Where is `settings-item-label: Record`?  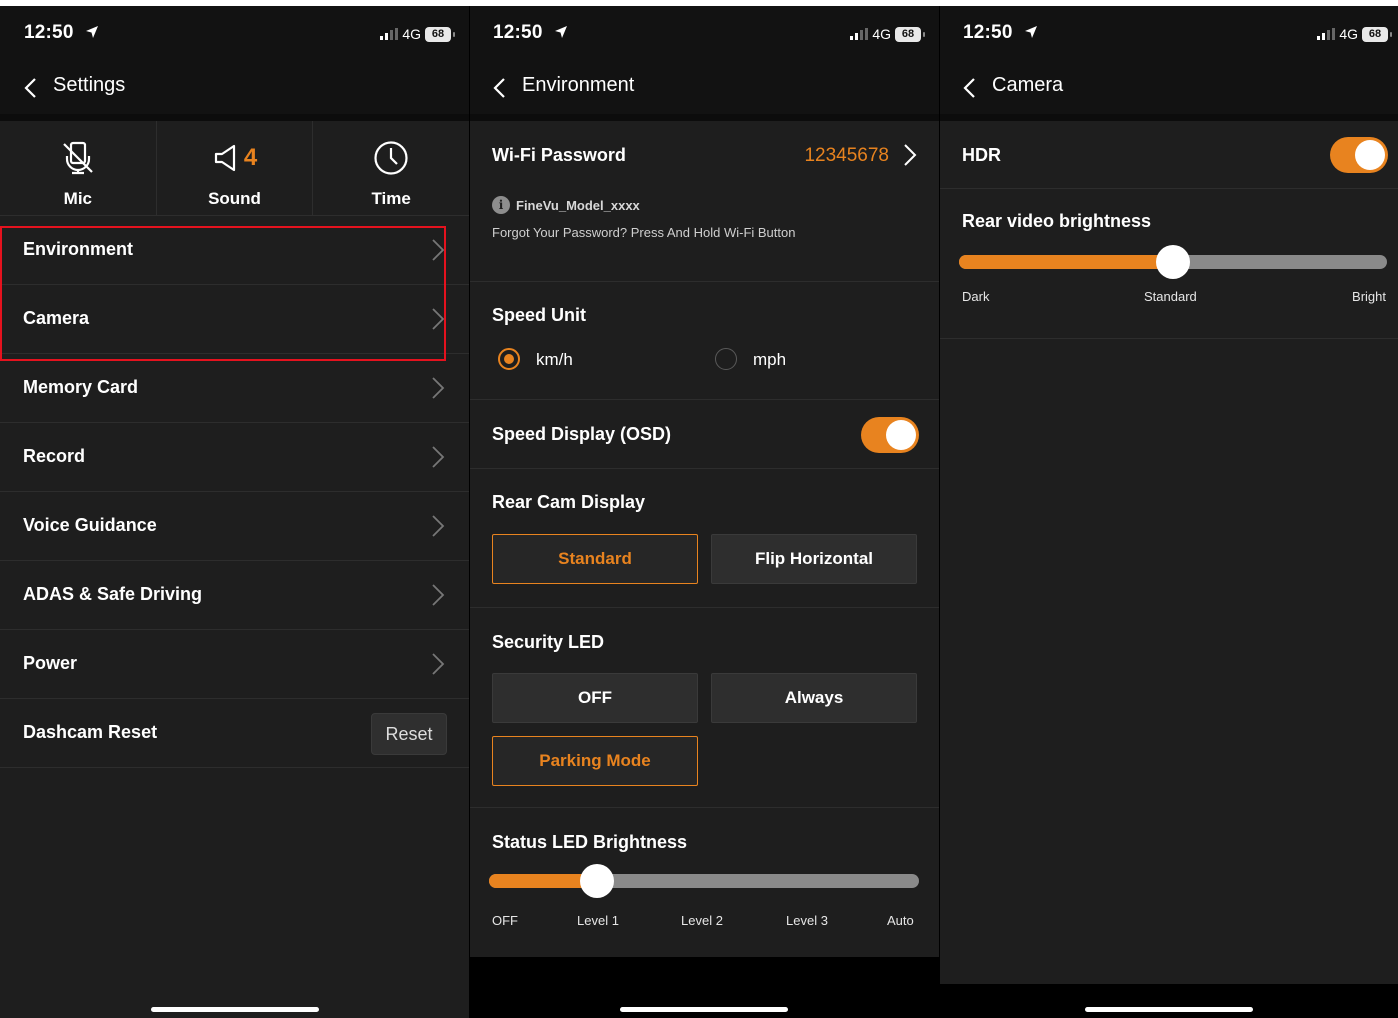 settings-item-label: Record is located at coordinates (54, 456).